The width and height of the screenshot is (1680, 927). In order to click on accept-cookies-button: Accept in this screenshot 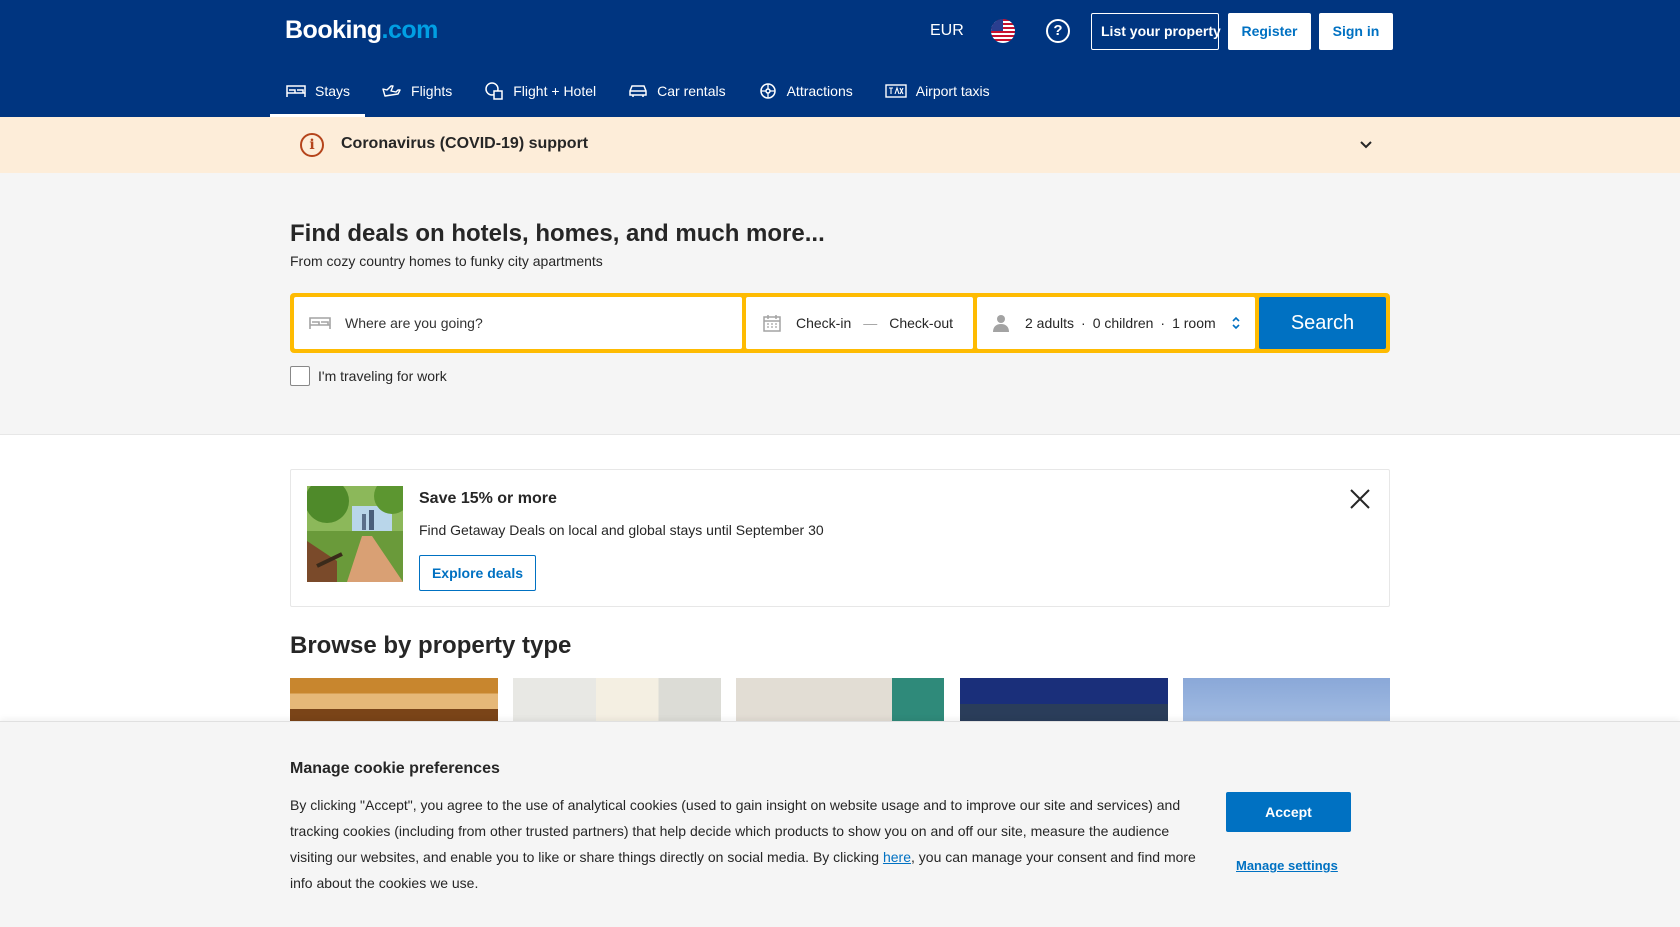, I will do `click(1288, 812)`.